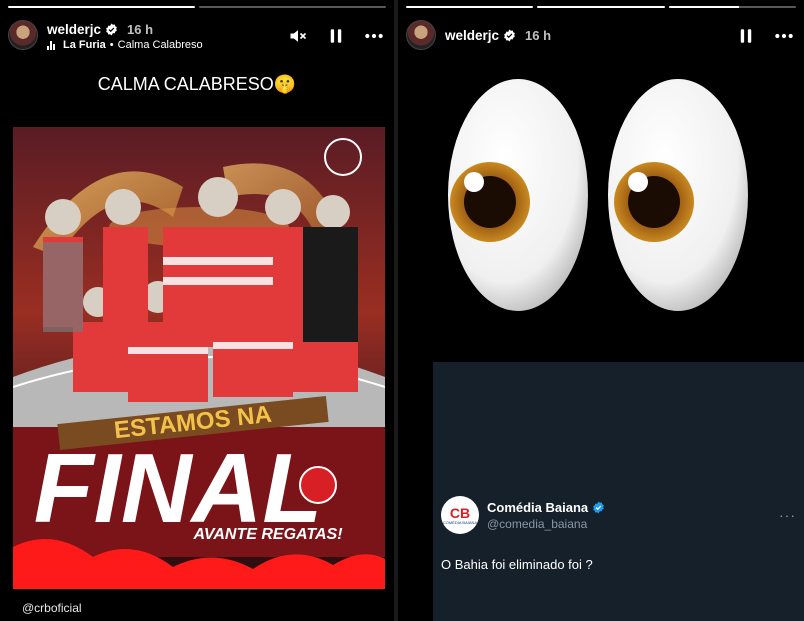 This screenshot has width=804, height=621. I want to click on tweet-more-icon: ···, so click(787, 515).